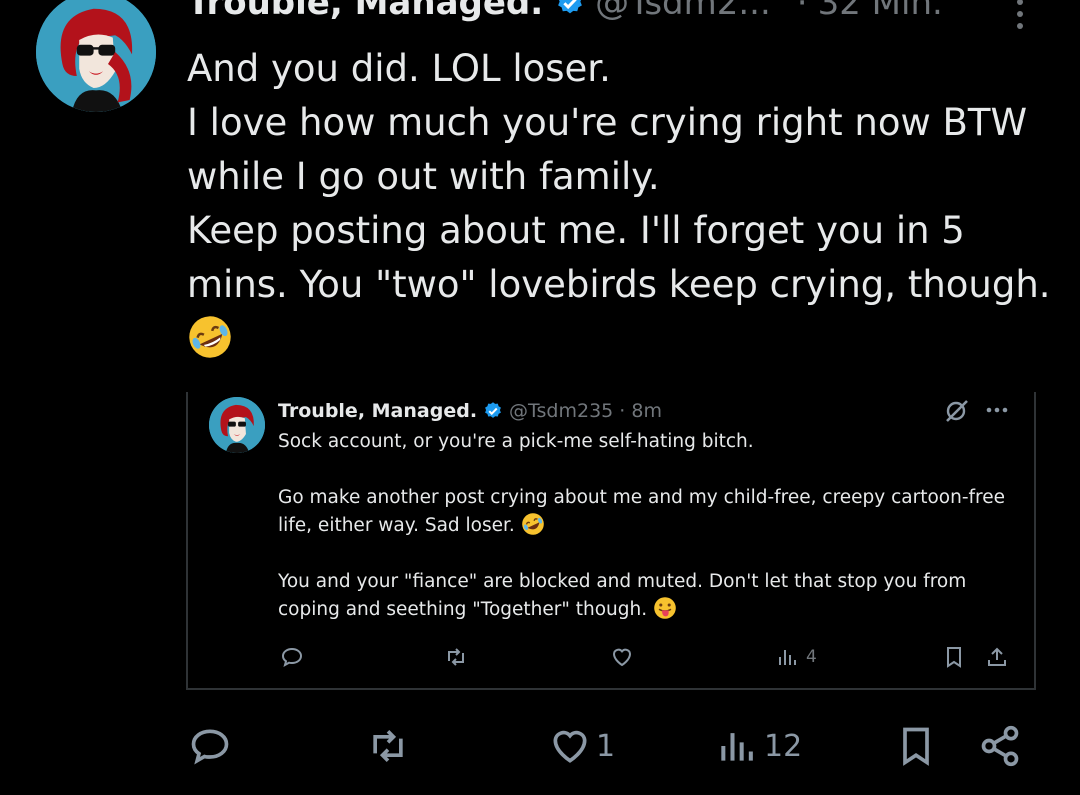 This screenshot has width=1080, height=795. What do you see at coordinates (237, 425) in the screenshot?
I see `quoted-author-avatar` at bounding box center [237, 425].